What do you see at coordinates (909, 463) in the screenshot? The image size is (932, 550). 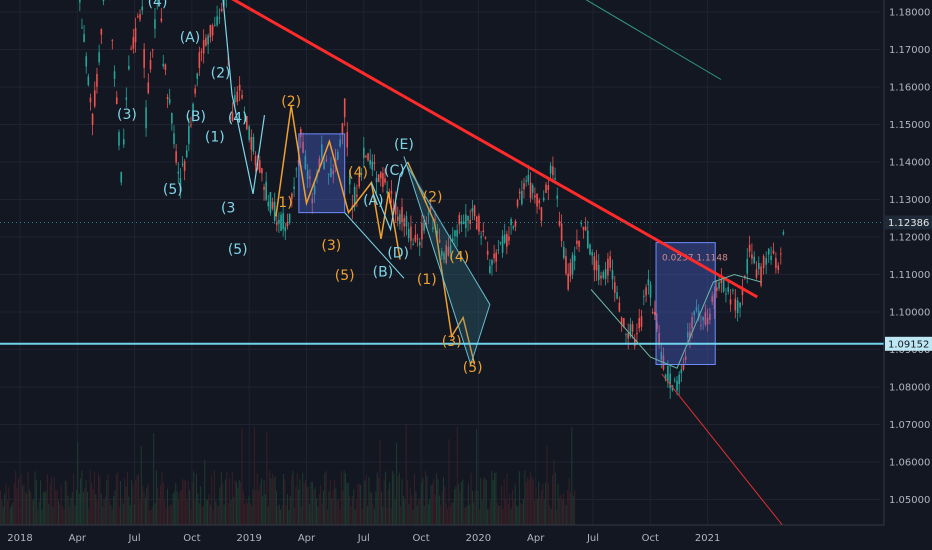 I see `price-tick-label: 1.06000` at bounding box center [909, 463].